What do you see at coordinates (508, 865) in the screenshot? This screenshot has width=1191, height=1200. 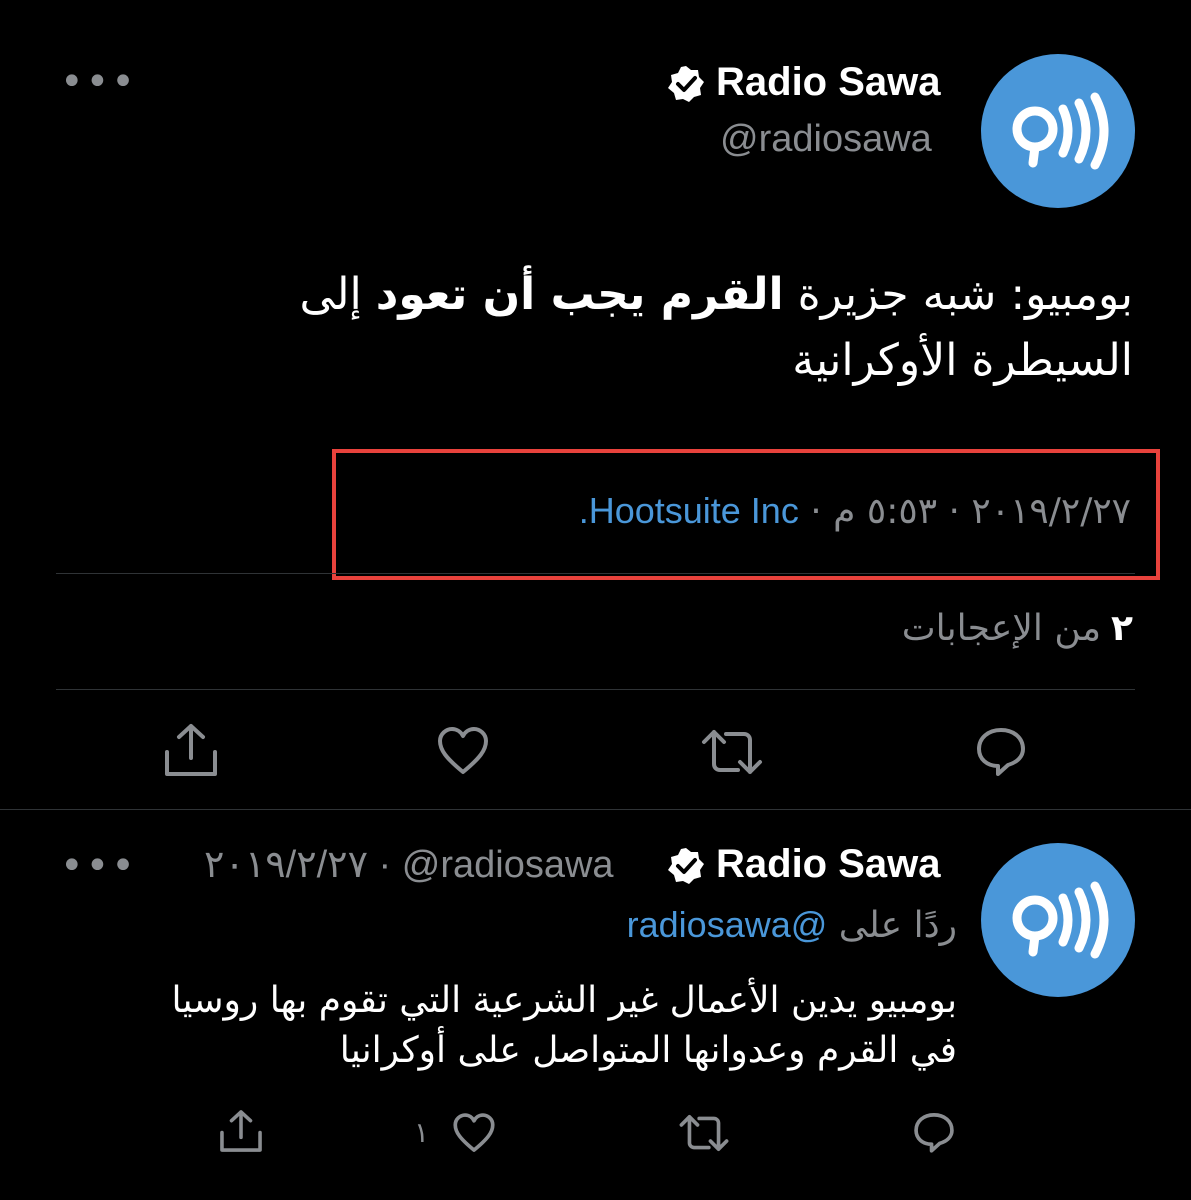 I see `reply-author-handle: @radiosawa` at bounding box center [508, 865].